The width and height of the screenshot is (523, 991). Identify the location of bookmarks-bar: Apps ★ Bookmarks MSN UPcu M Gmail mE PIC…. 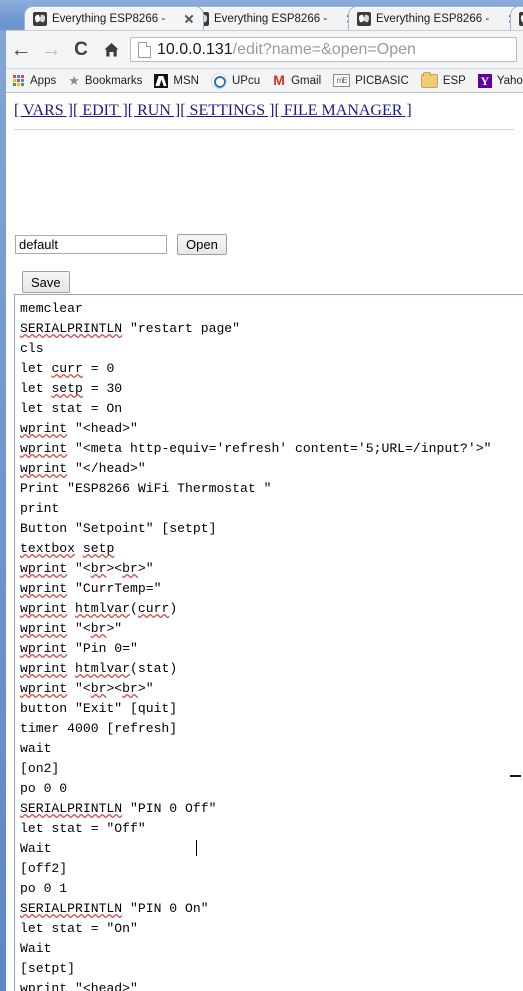
(264, 80).